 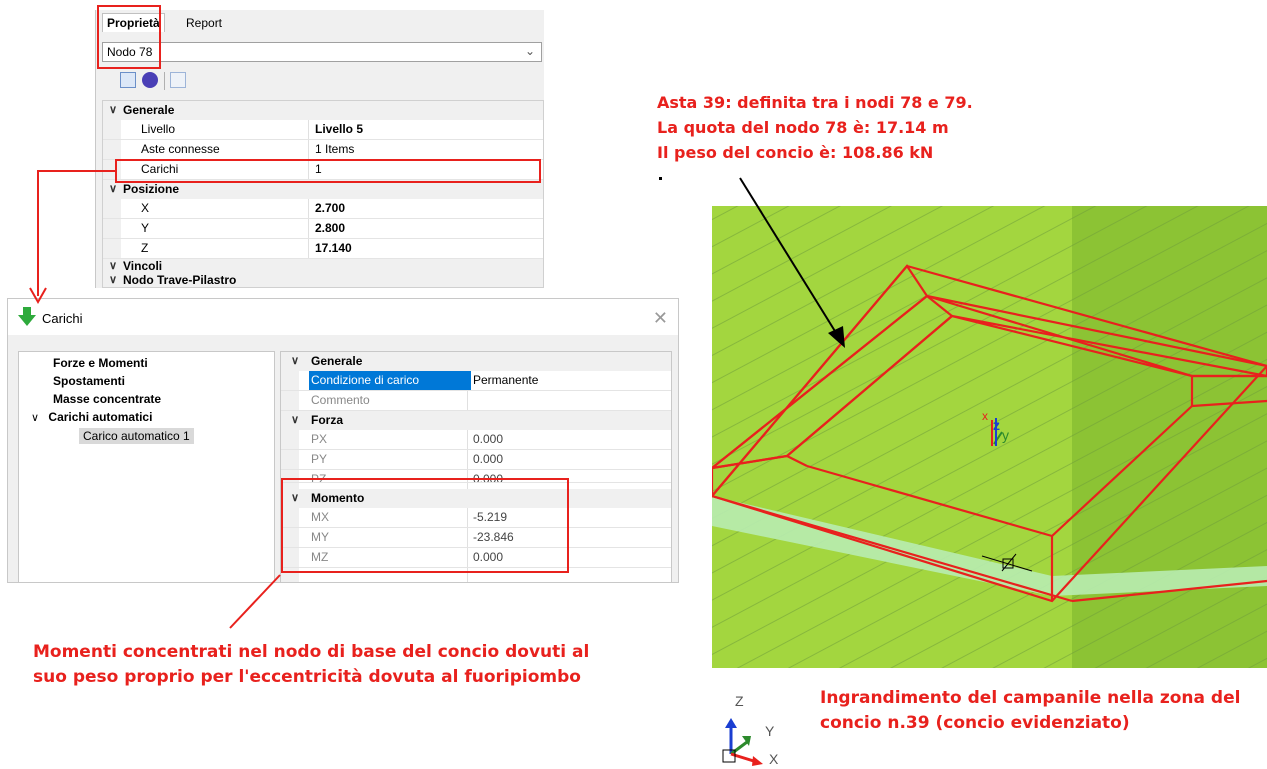 I want to click on property-key: MY, so click(x=320, y=537).